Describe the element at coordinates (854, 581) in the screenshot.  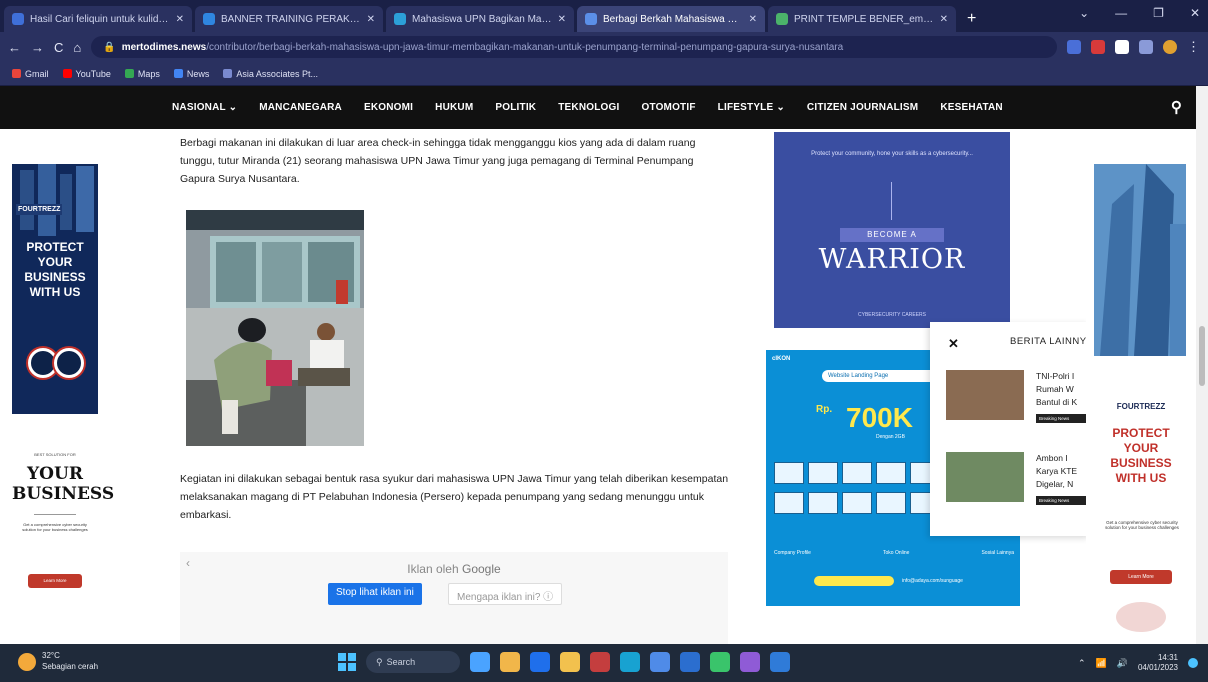
I see `ad-cta-button` at that location.